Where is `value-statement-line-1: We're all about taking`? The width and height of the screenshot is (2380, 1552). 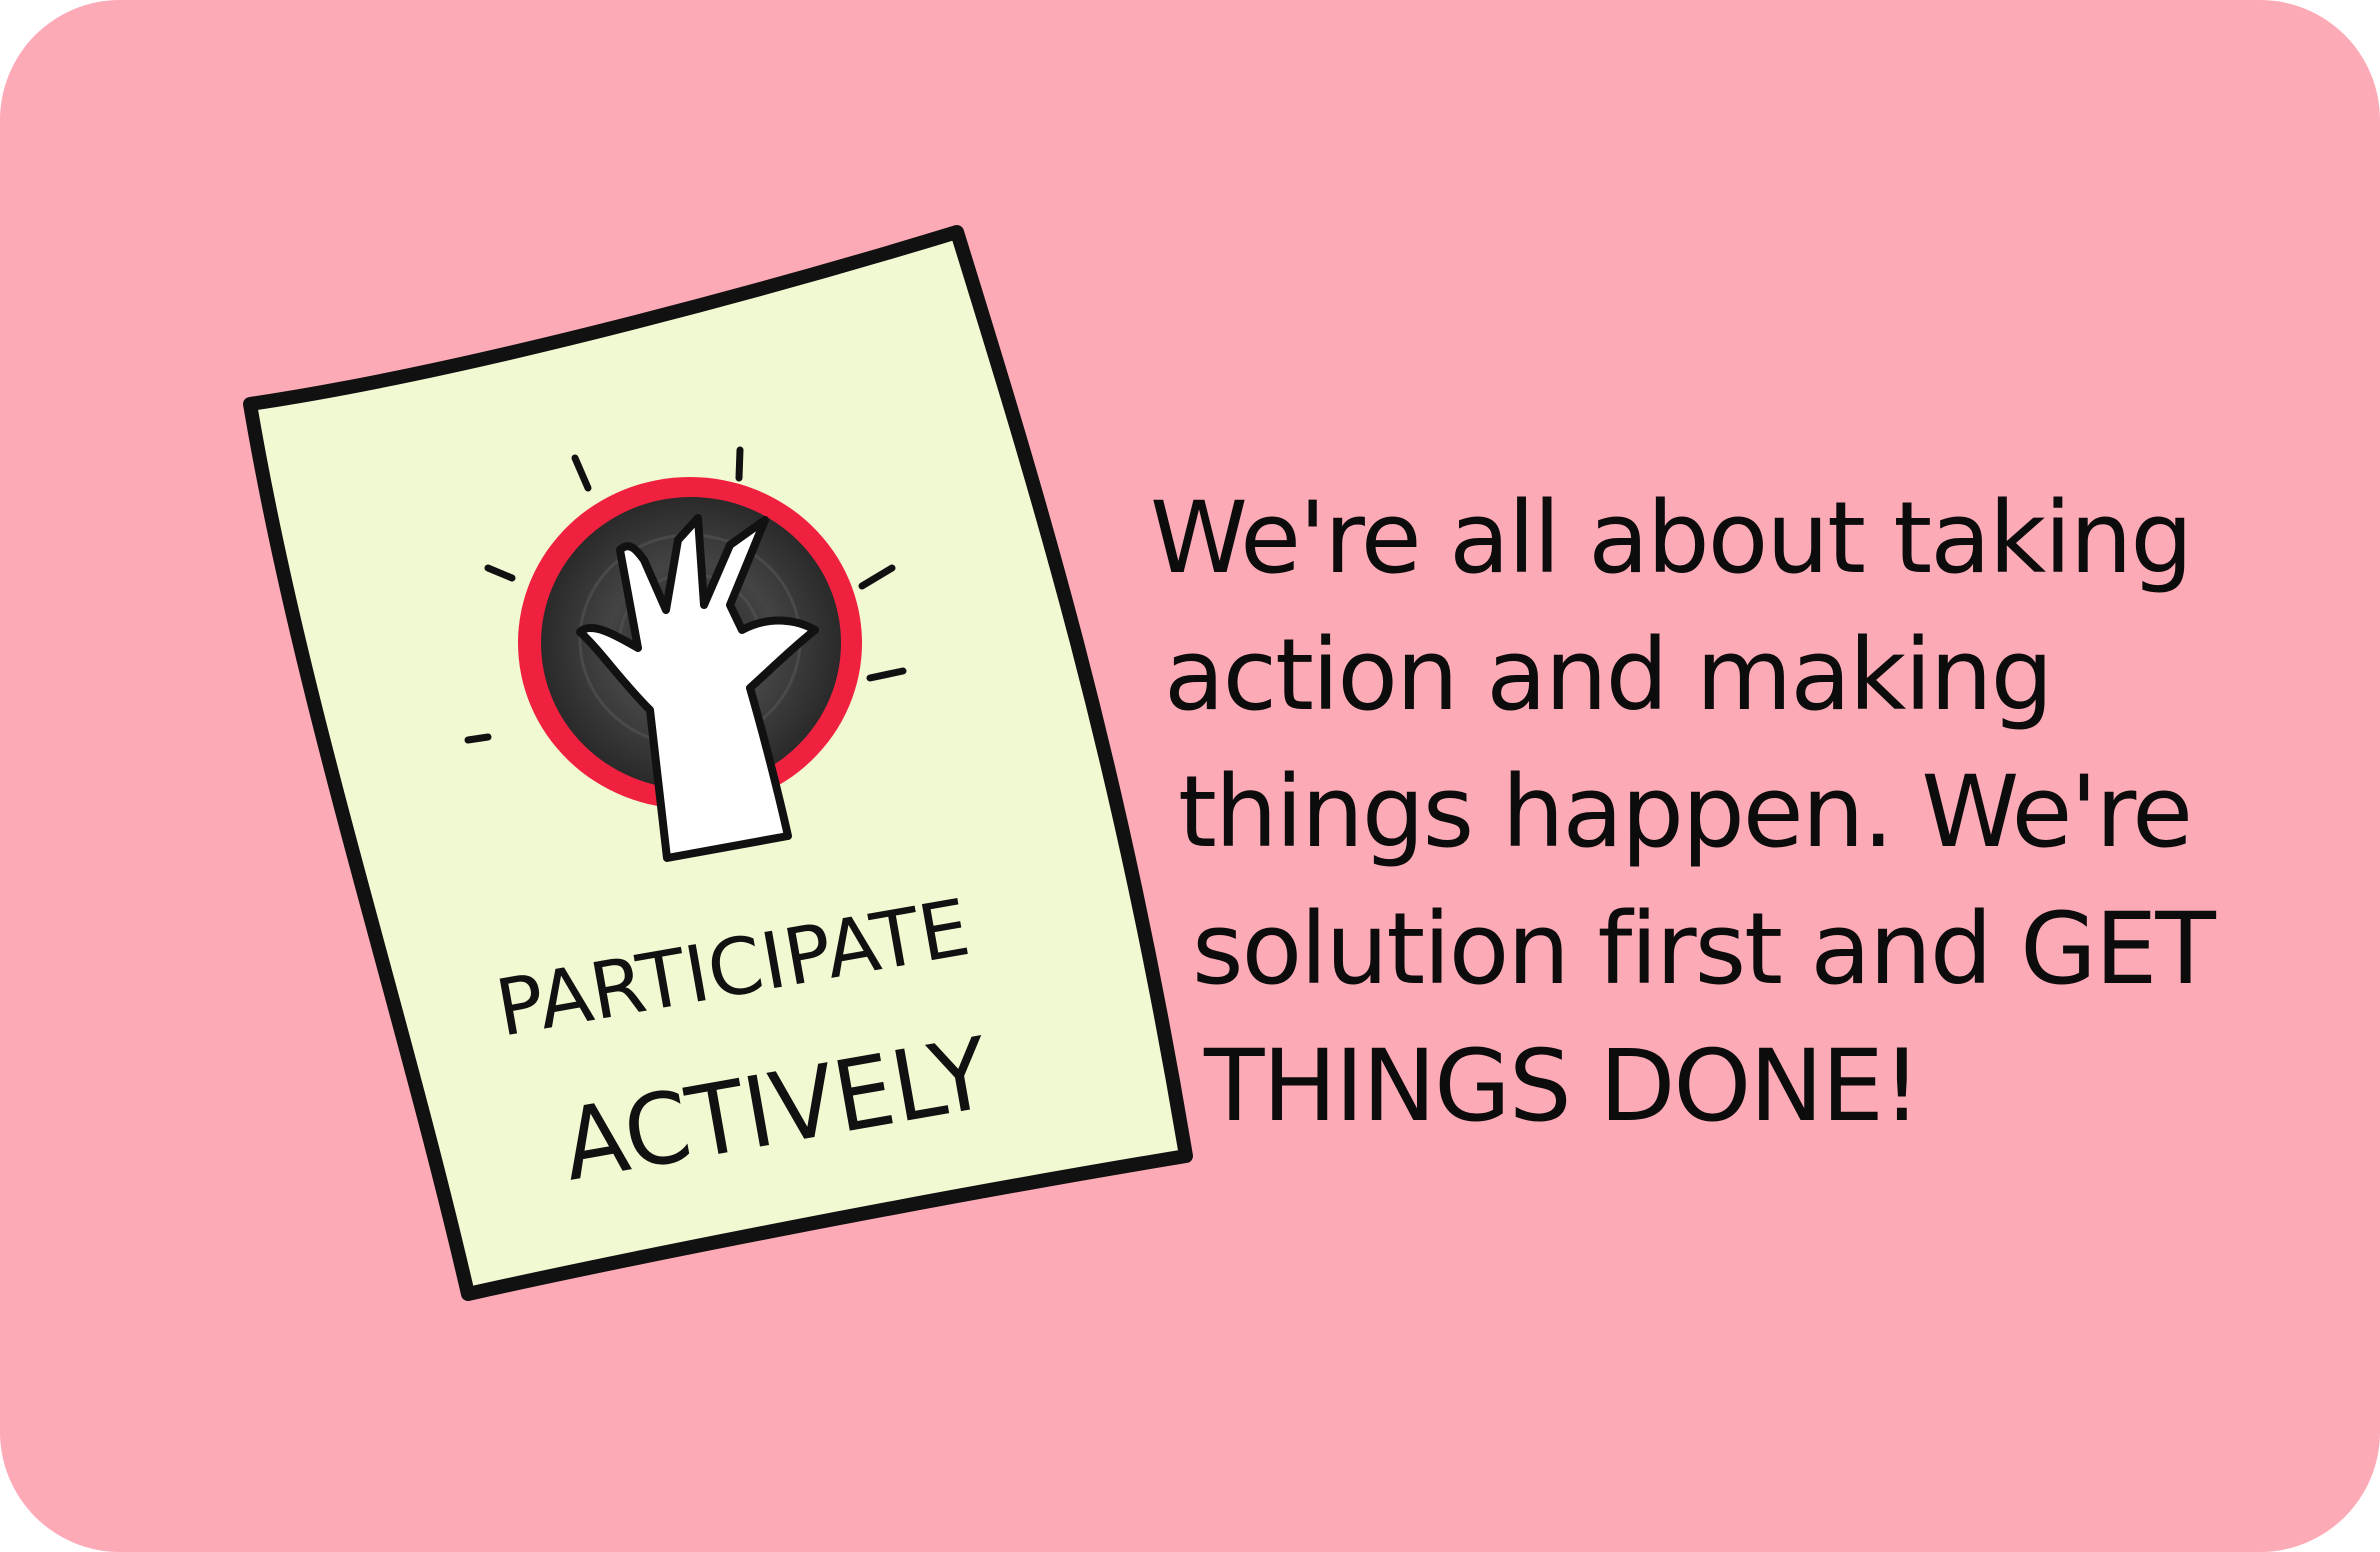 value-statement-line-1: We're all about taking is located at coordinates (1671, 538).